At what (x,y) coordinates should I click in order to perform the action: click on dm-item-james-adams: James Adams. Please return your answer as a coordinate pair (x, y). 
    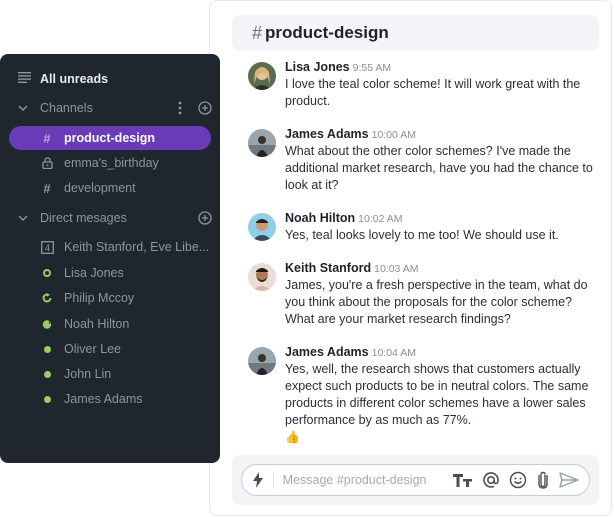
    Looking at the image, I should click on (110, 399).